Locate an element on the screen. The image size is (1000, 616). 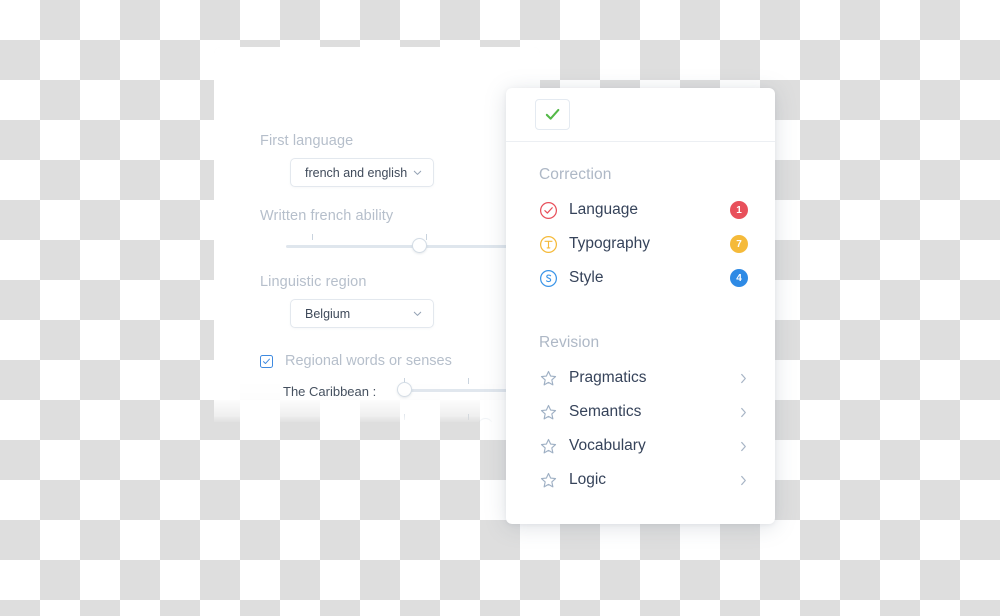
check-icon is located at coordinates (552, 114).